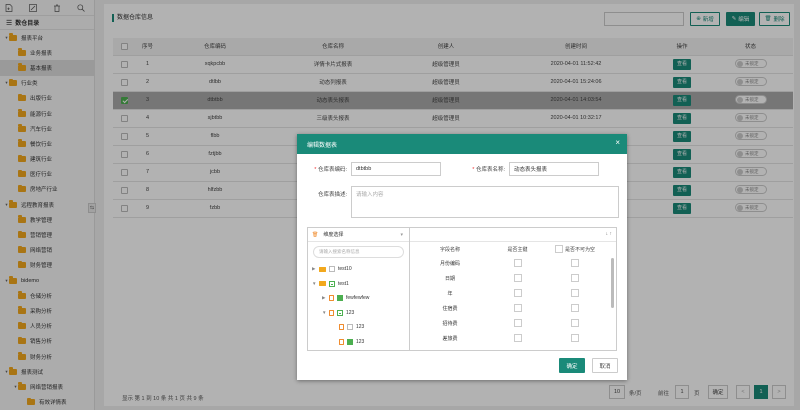 Image resolution: width=800 pixels, height=410 pixels. What do you see at coordinates (450, 294) in the screenshot?
I see `field-name: 年` at bounding box center [450, 294].